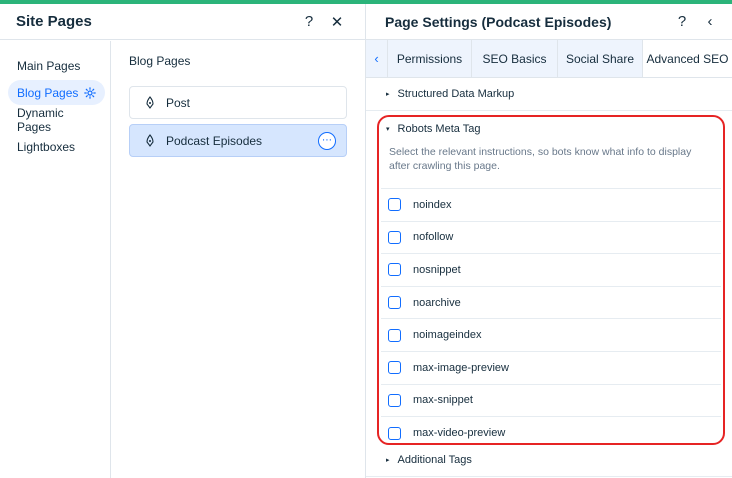 The image size is (732, 478). I want to click on gear-icon, so click(90, 92).